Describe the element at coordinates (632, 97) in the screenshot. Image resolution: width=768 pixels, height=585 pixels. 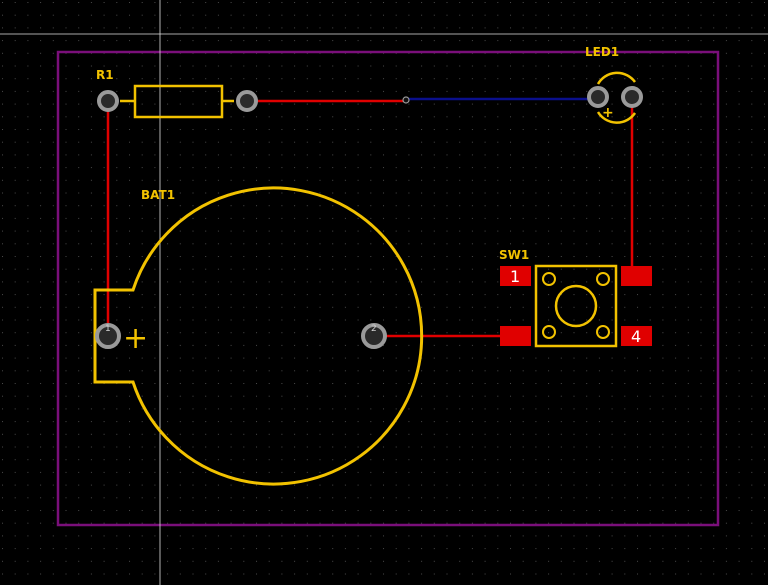
I see `led1-pad-cathode` at that location.